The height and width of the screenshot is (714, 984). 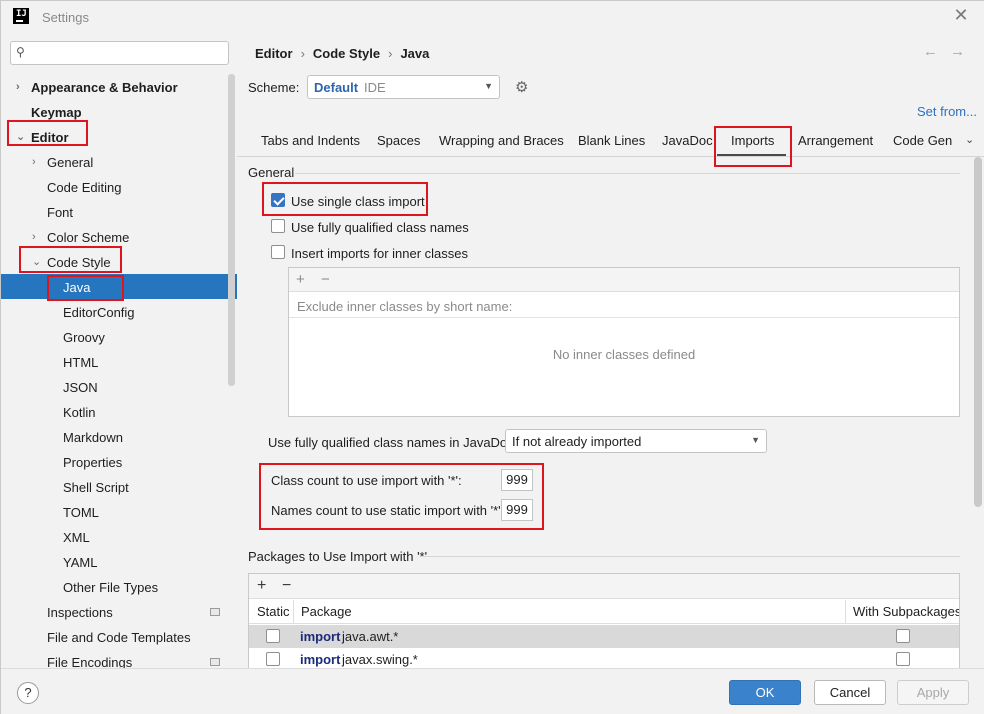 I want to click on tab-tabs-and-indents: Tabs and Indents, so click(x=310, y=140).